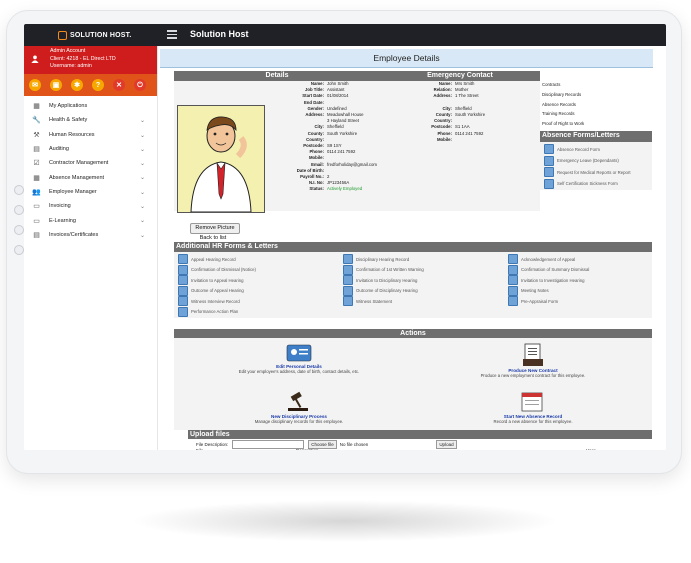 This screenshot has width=691, height=563. I want to click on upload-table-header: FileDescriptionUser, so click(411, 449).